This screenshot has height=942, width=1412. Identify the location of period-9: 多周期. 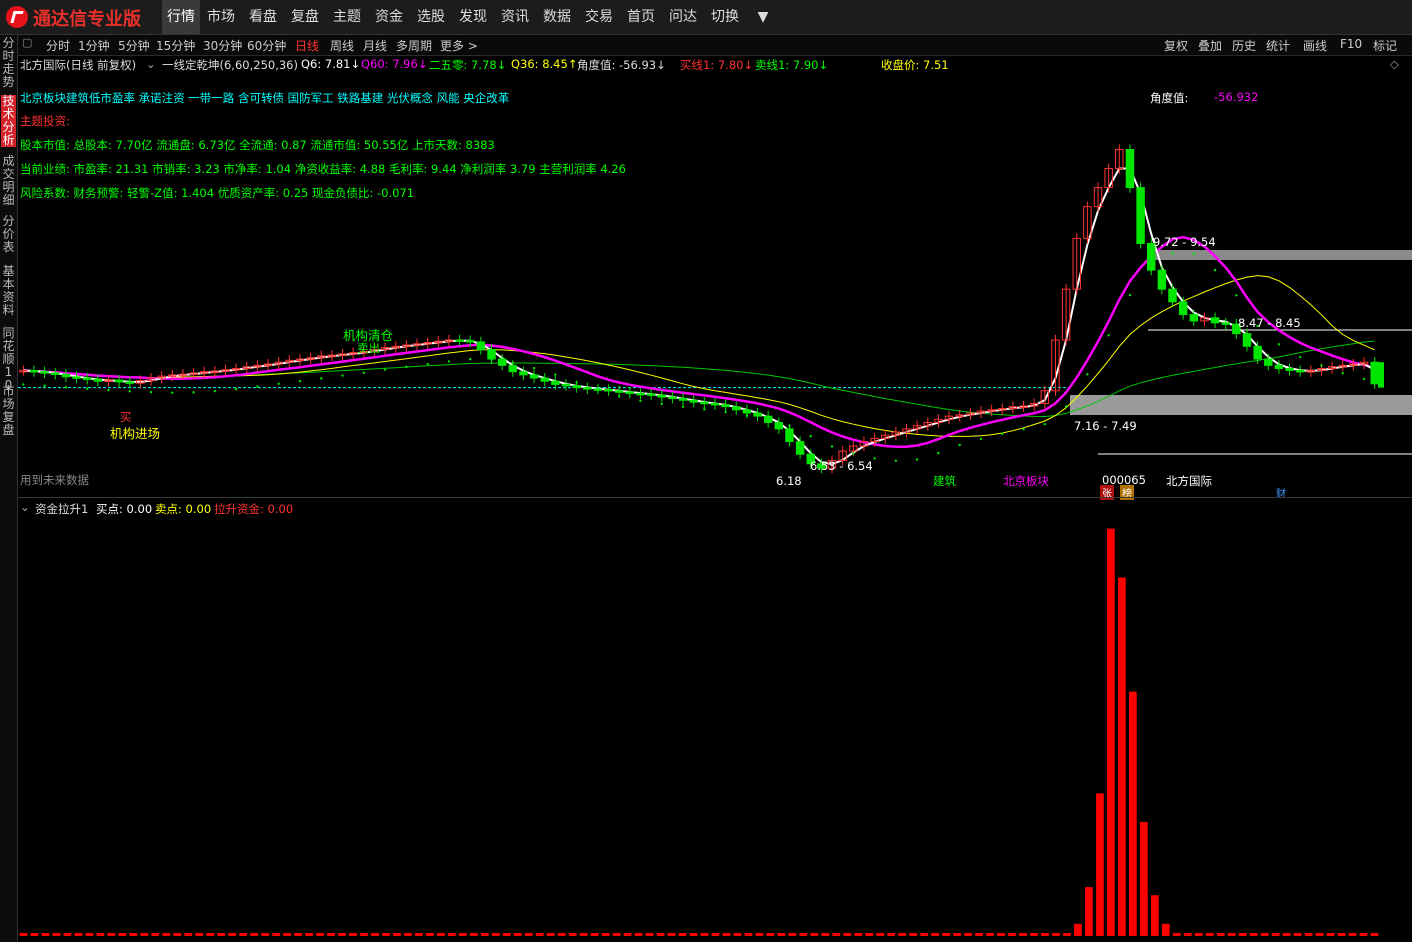
(414, 45).